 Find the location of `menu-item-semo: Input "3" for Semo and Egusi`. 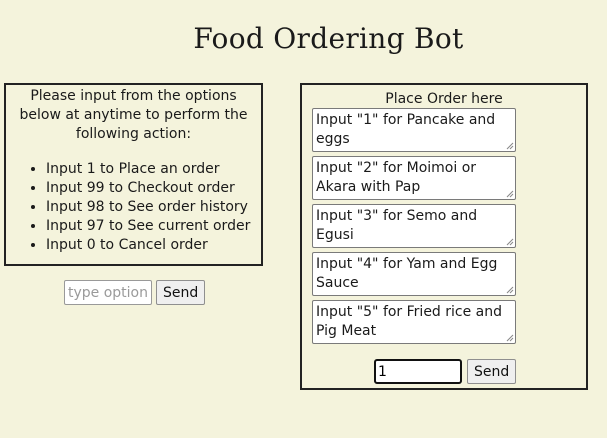

menu-item-semo: Input "3" for Semo and Egusi is located at coordinates (414, 226).